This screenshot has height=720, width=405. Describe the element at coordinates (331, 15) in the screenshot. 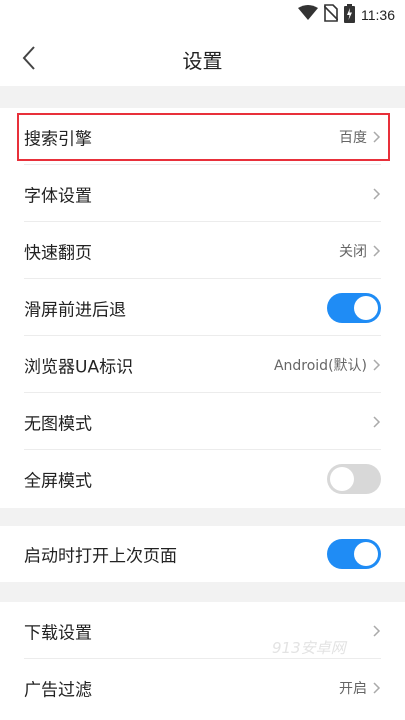

I see `no-sim-icon` at that location.